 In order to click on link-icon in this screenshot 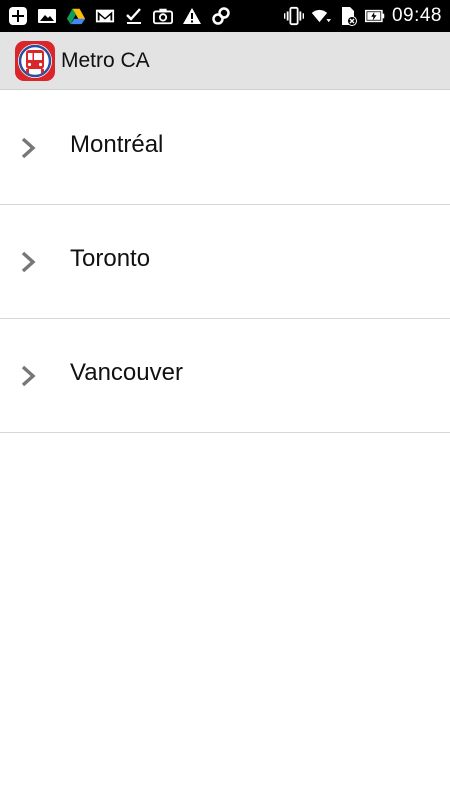, I will do `click(221, 16)`.